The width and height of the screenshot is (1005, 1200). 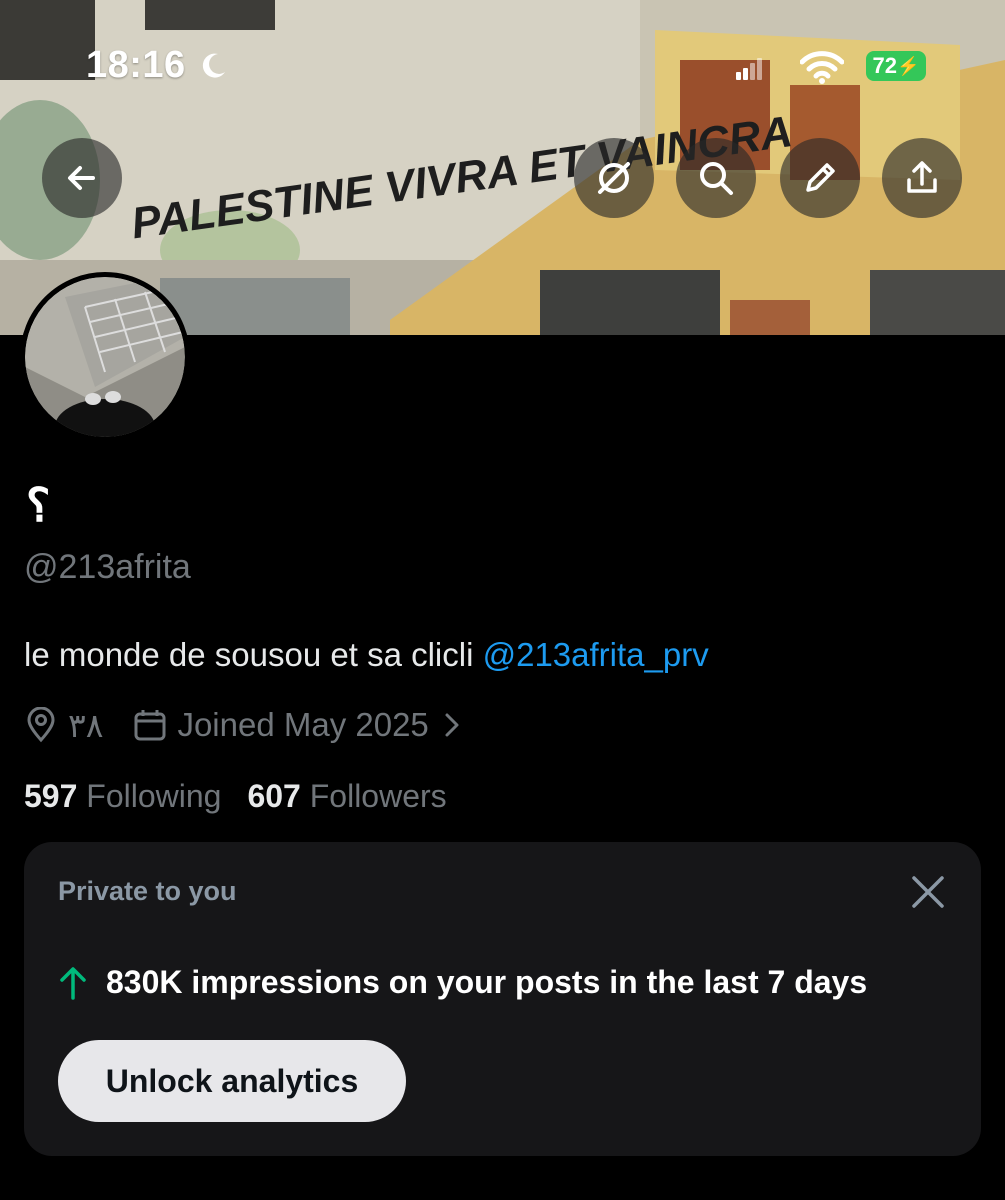 I want to click on joined-date: Joined May 2025, so click(x=296, y=725).